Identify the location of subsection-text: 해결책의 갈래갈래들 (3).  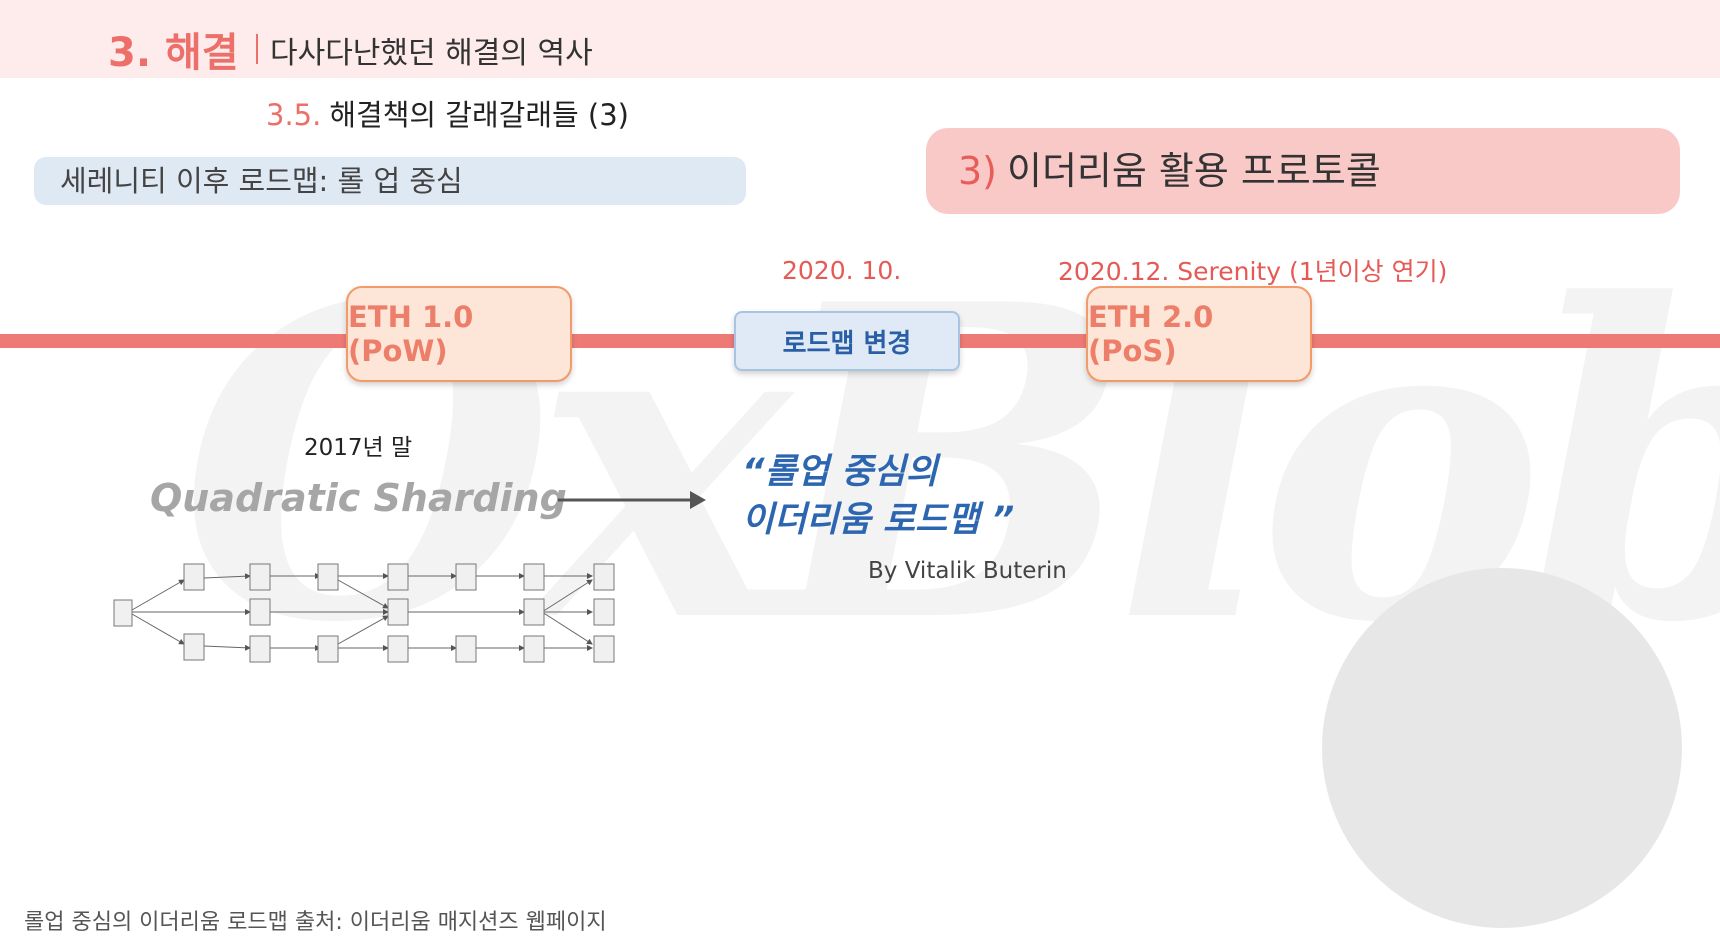
(479, 115).